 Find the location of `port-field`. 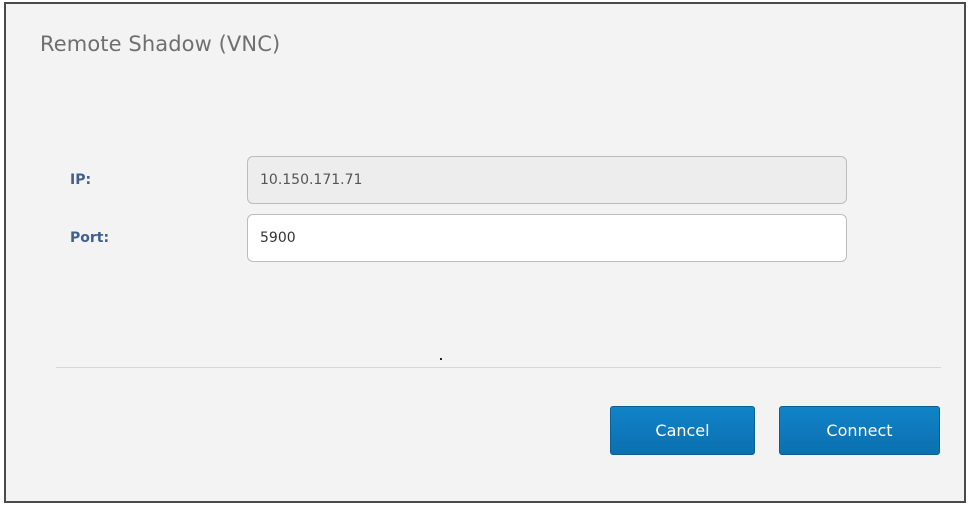

port-field is located at coordinates (547, 238).